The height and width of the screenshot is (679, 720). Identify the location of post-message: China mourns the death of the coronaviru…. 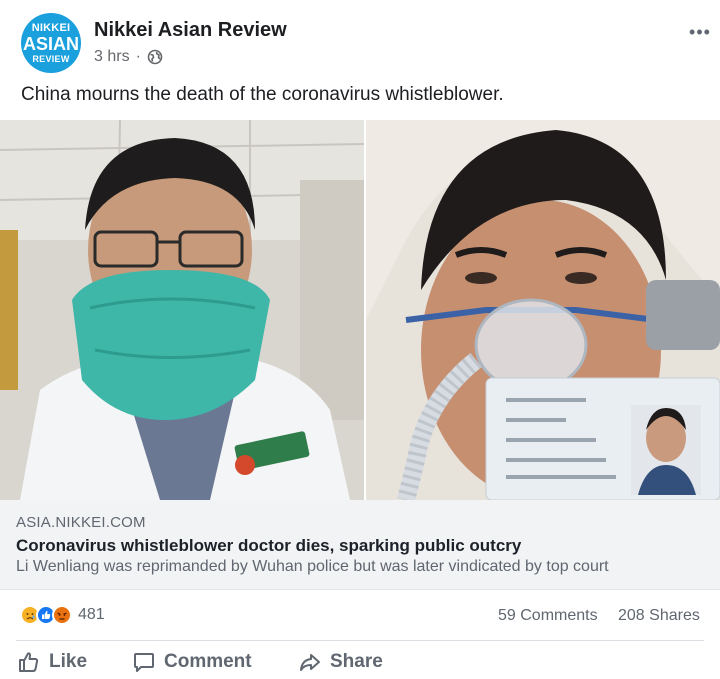
(262, 94).